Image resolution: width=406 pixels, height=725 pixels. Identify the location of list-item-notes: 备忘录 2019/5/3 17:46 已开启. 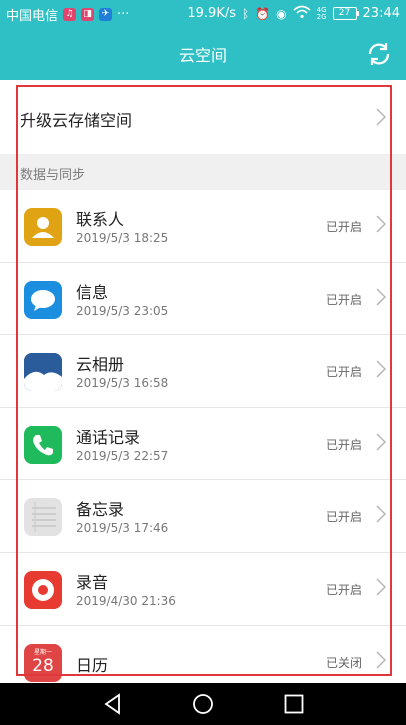
(203, 516).